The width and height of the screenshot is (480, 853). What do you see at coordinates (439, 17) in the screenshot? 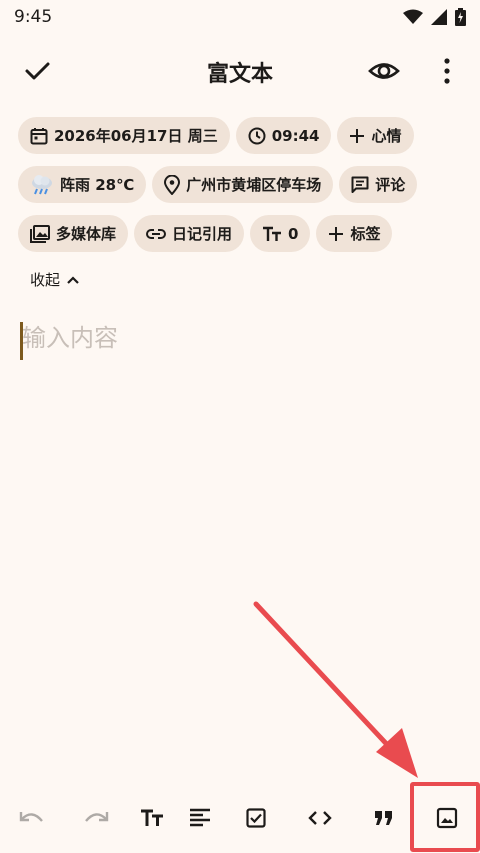
I see `cell-signal-icon` at bounding box center [439, 17].